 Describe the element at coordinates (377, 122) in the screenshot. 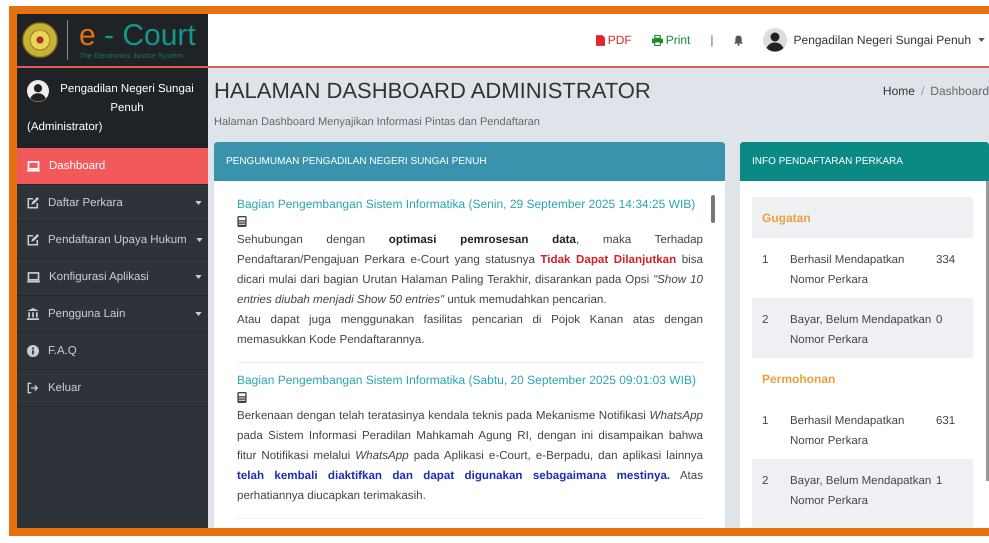

I see `page-subtitle: Halaman Dashboard Menyajikan Informasi Pintas dan Pendaftaran` at that location.